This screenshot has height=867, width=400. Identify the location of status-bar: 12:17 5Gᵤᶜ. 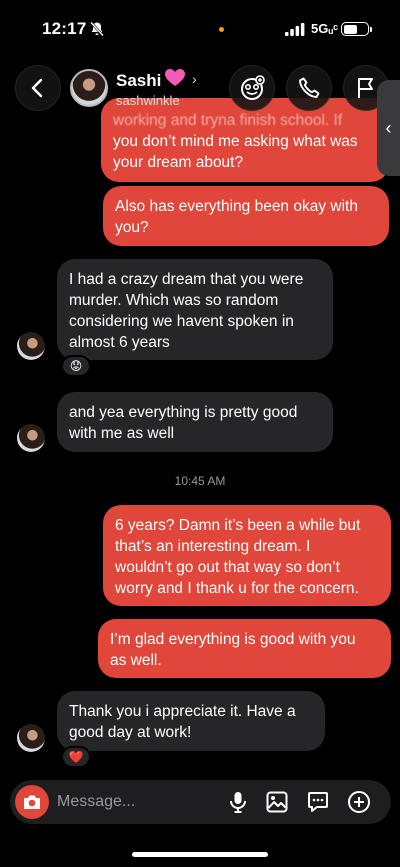
(200, 28).